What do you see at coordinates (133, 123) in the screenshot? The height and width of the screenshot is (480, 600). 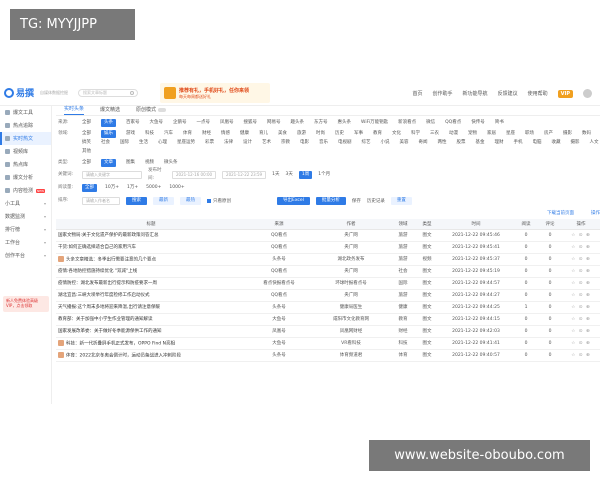 I see `filter-option: 百家号` at bounding box center [133, 123].